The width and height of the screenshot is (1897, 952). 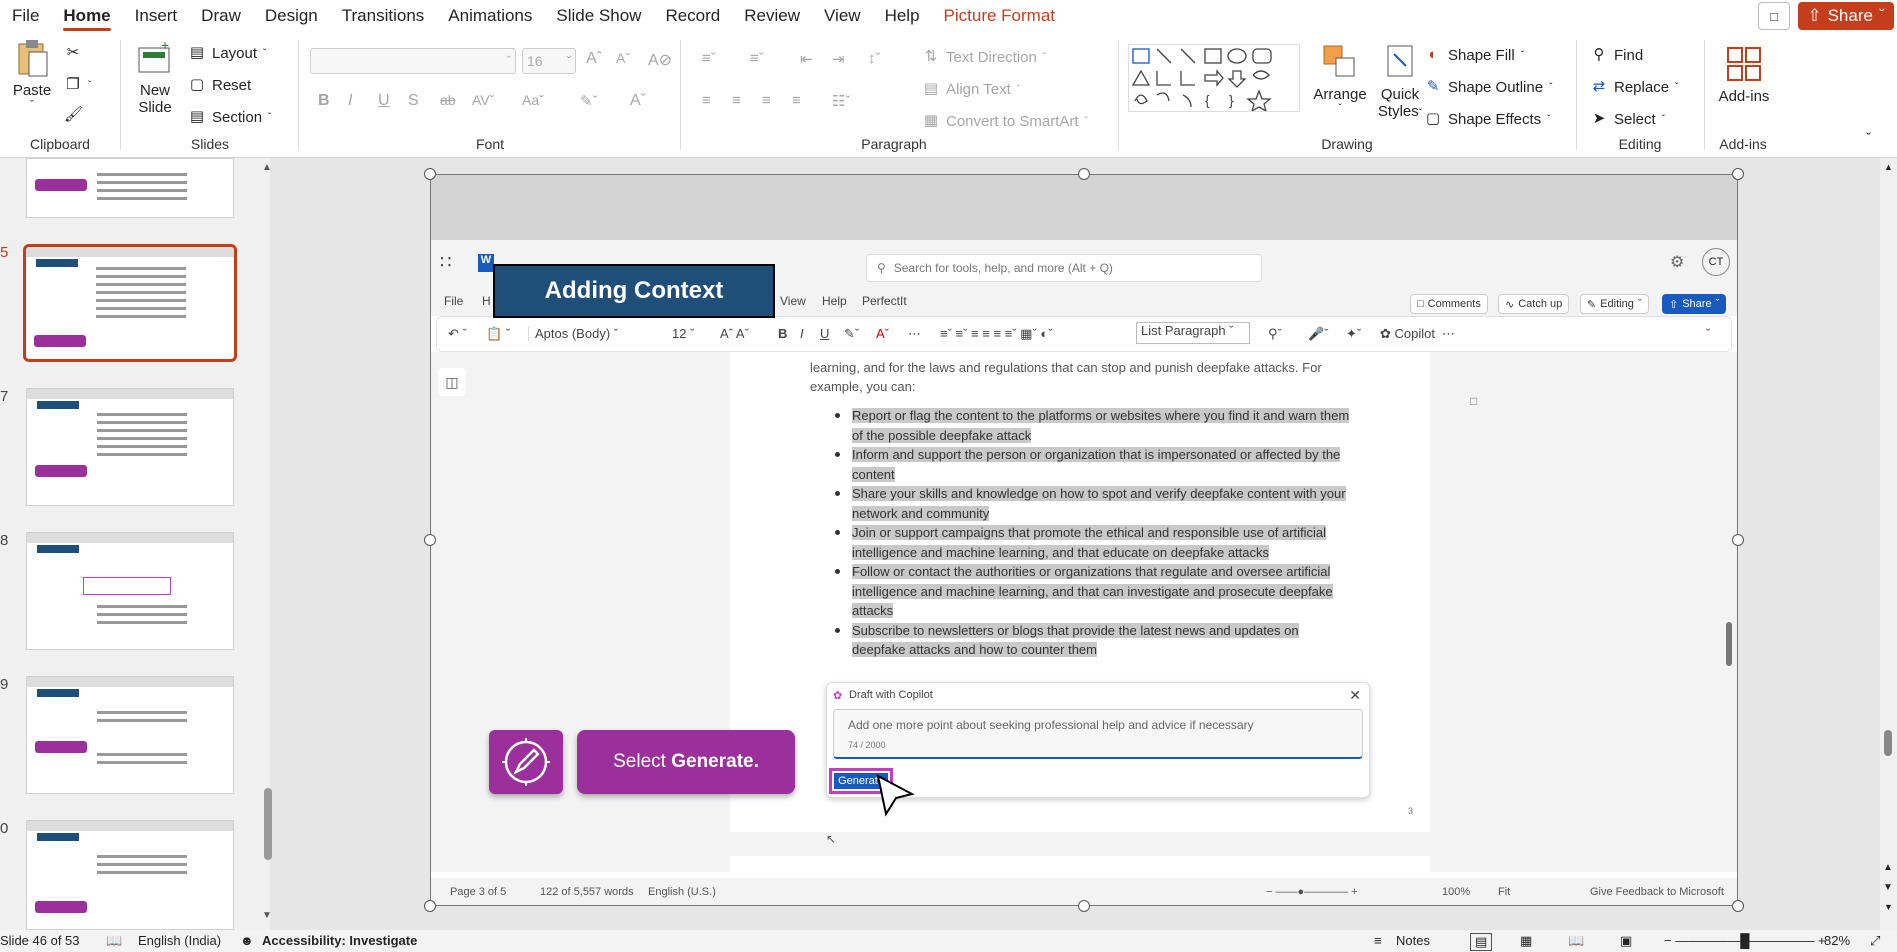 What do you see at coordinates (1474, 55) in the screenshot?
I see `shape-fill-button: ◐ Shape Fill ˇ` at bounding box center [1474, 55].